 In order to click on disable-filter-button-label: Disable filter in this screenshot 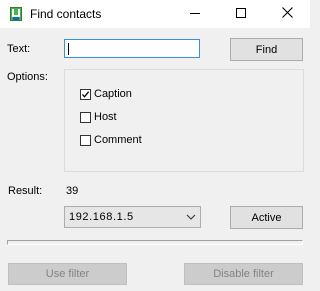, I will do `click(243, 274)`.